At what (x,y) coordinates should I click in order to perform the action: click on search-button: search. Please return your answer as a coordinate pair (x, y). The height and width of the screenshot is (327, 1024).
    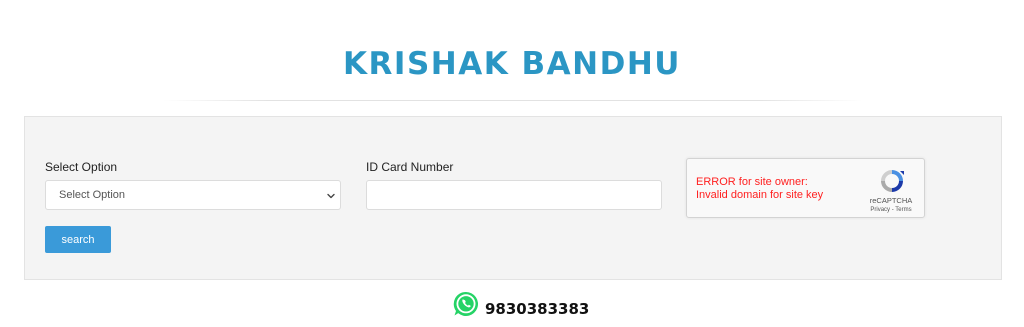
    Looking at the image, I should click on (78, 239).